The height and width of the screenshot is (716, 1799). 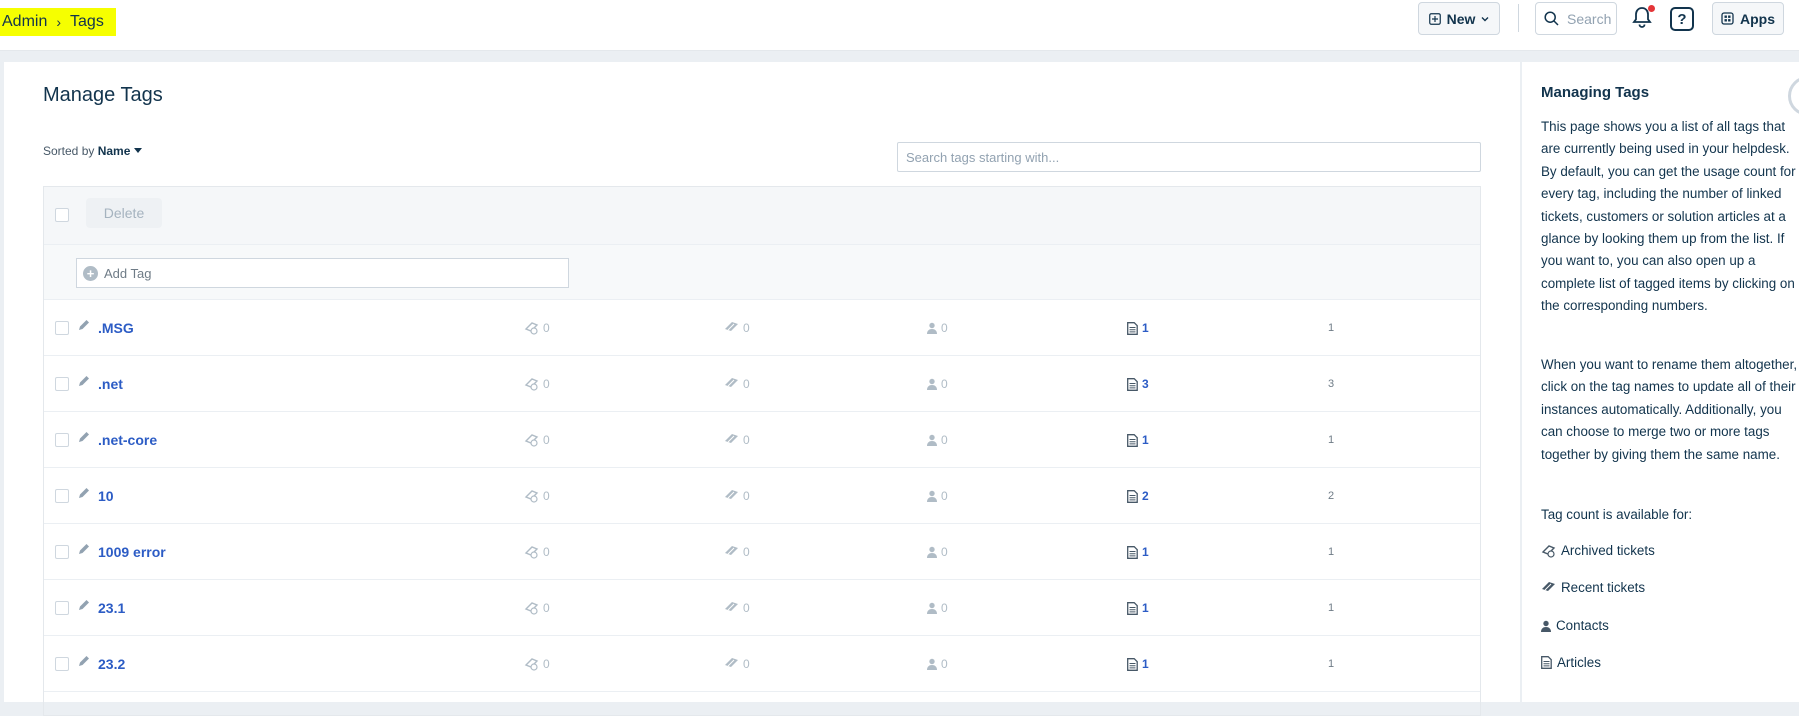 What do you see at coordinates (762, 440) in the screenshot?
I see `table-row: .net-core 0 0 0 1 1` at bounding box center [762, 440].